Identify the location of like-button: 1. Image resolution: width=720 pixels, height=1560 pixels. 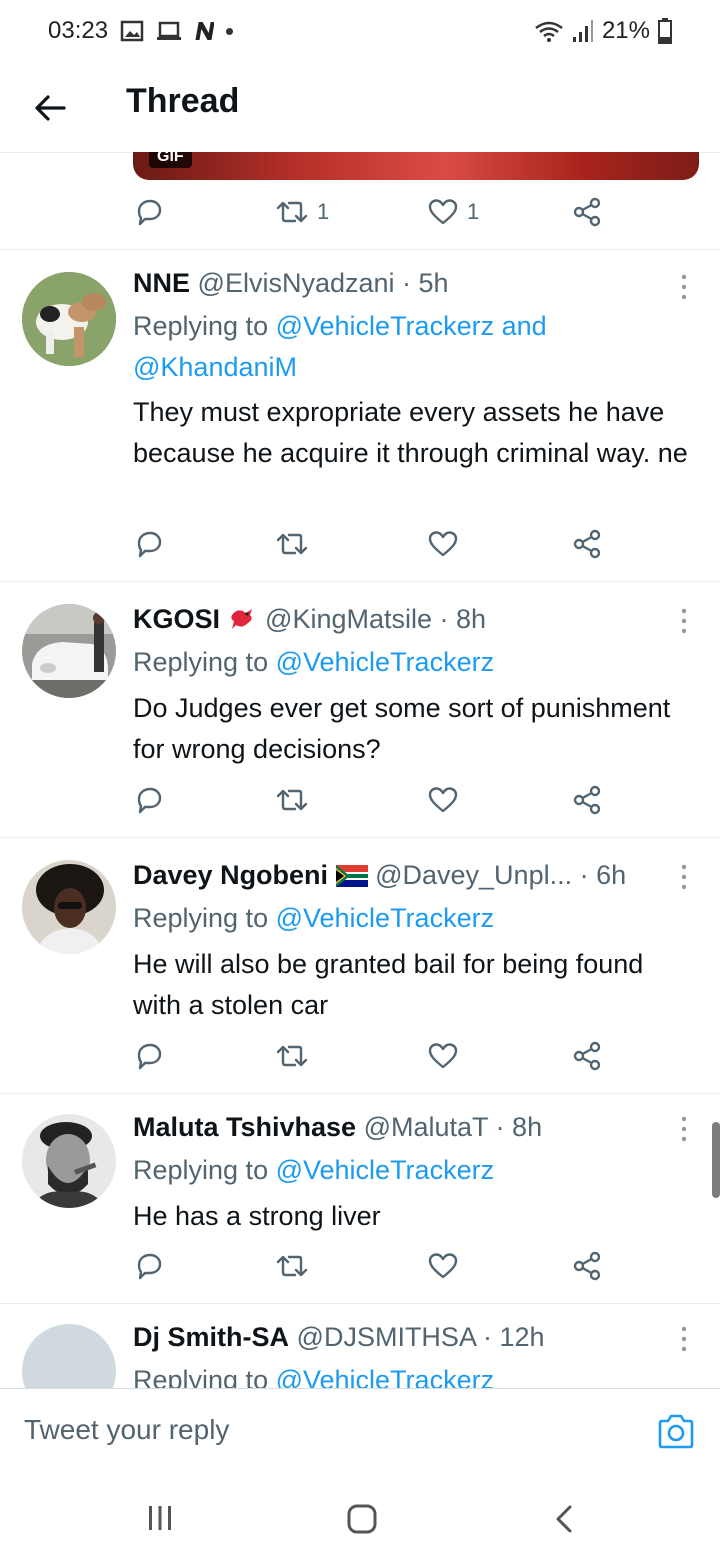
(453, 212).